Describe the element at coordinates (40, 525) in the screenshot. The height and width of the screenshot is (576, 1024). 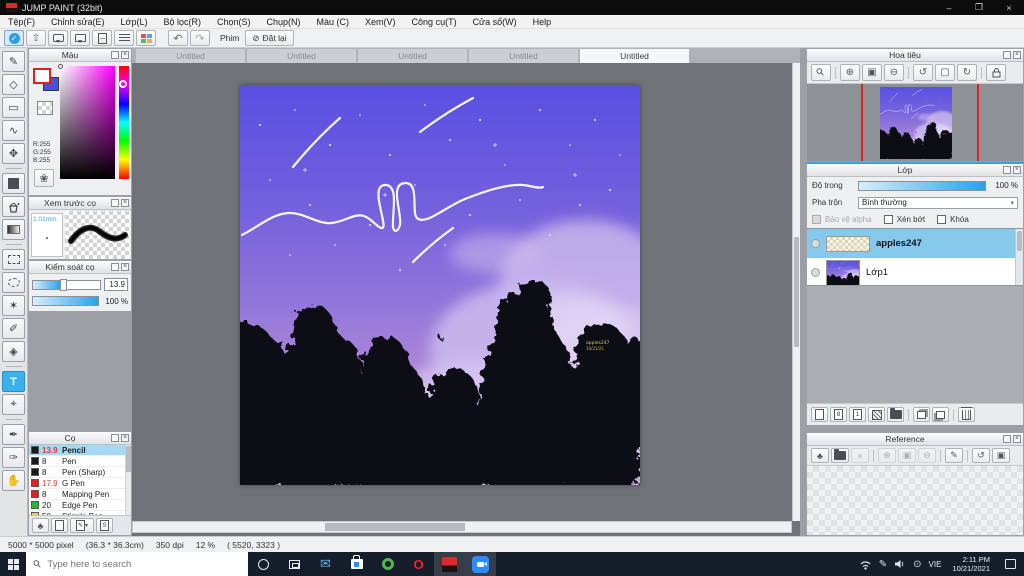
I see `brush-cloud-button: ♣` at that location.